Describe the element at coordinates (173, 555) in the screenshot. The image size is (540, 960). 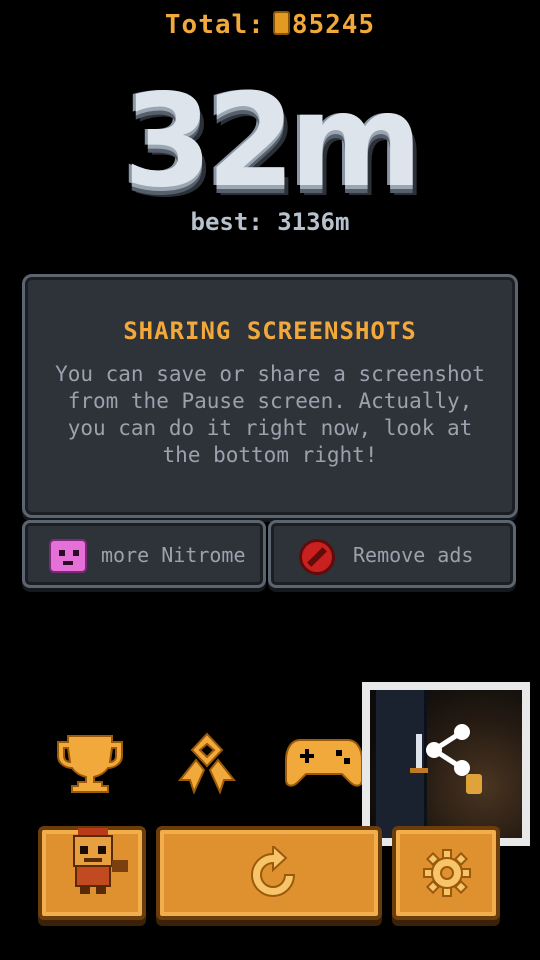
I see `more-nitrome-label: more Nitrome` at that location.